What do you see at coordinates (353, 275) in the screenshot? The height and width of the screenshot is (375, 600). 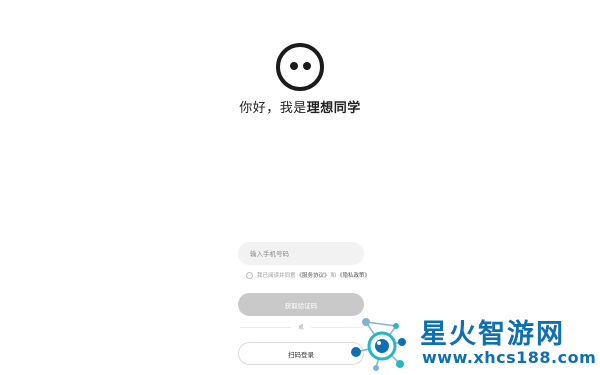 I see `privacy-policy-link: 《隐私政策》` at bounding box center [353, 275].